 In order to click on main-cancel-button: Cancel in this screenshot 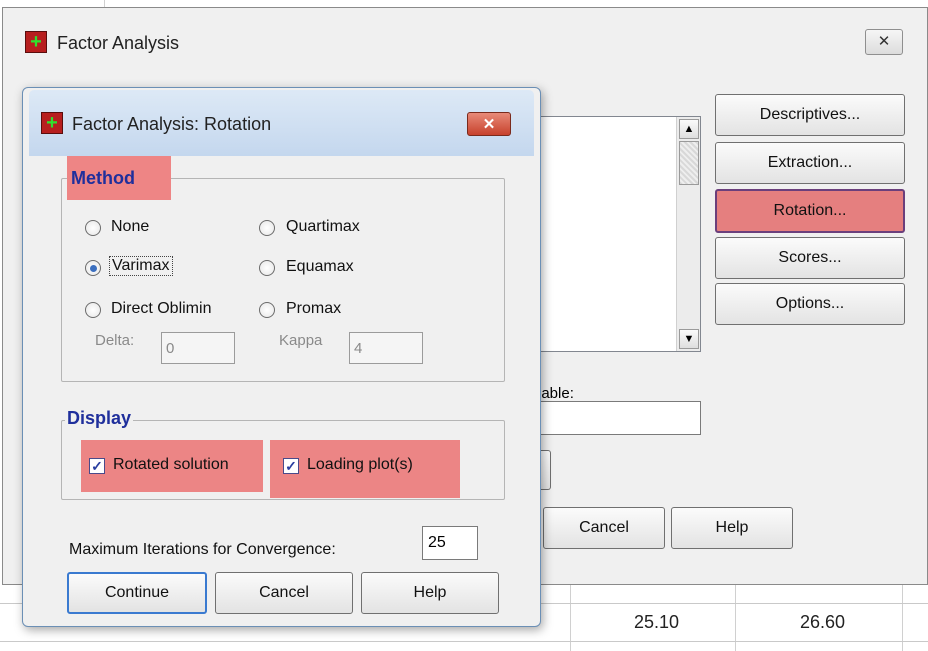, I will do `click(604, 528)`.